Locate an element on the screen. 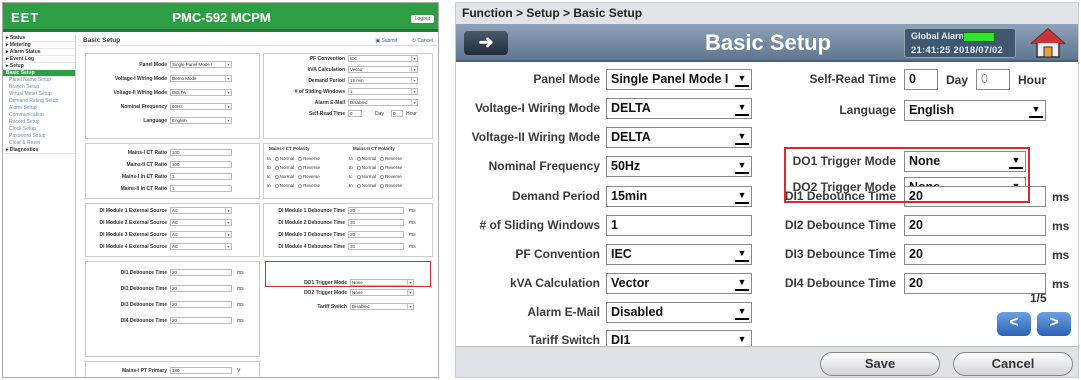  self-read-time-label: Self-Read Time is located at coordinates (326, 114).